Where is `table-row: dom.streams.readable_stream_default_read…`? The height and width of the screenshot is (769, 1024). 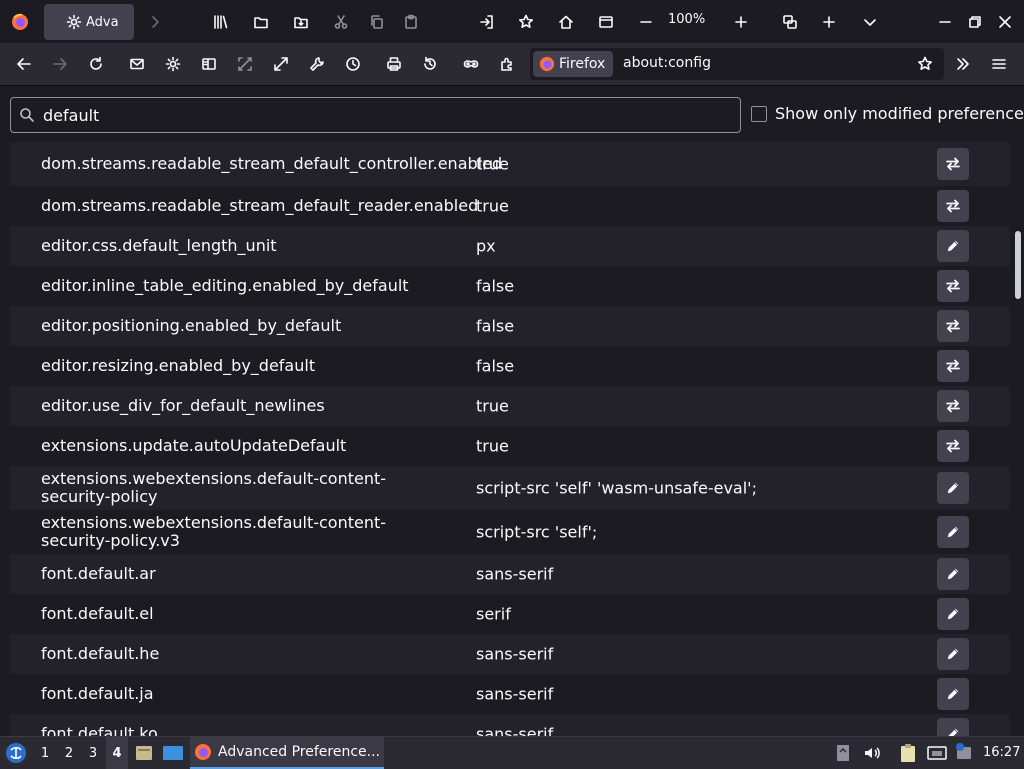 table-row: dom.streams.readable_stream_default_read… is located at coordinates (510, 206).